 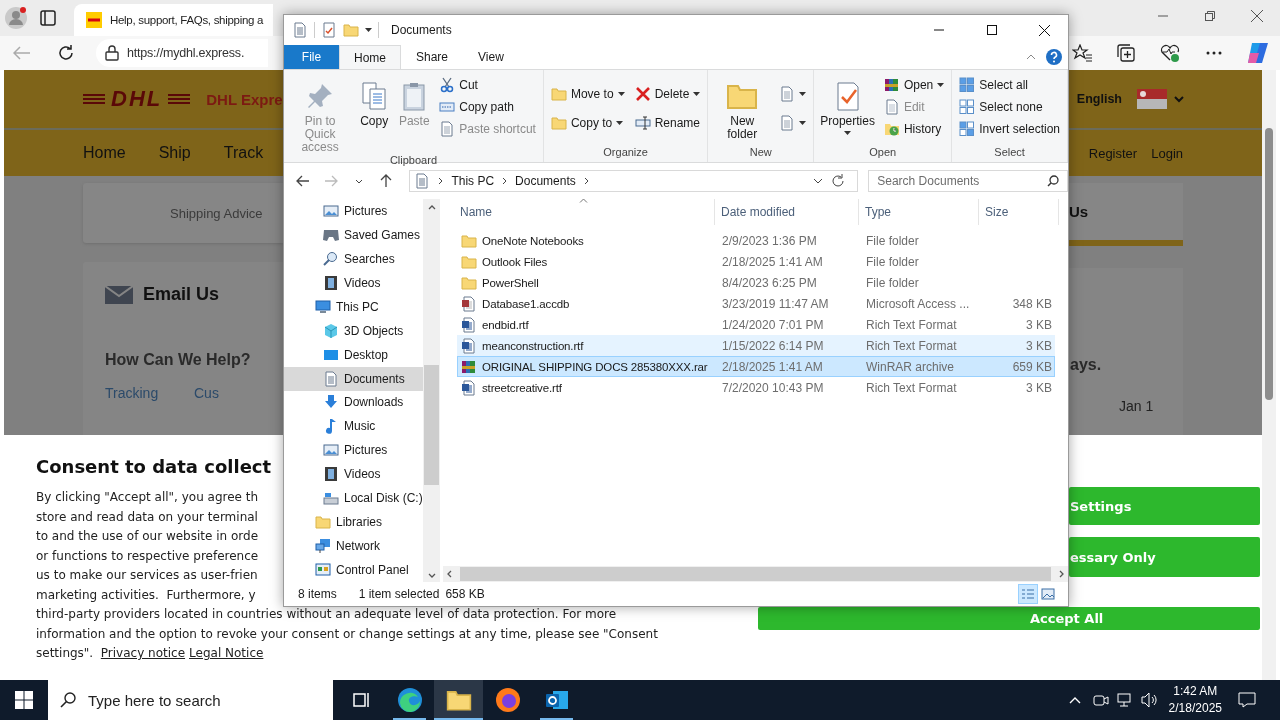 What do you see at coordinates (143, 653) in the screenshot?
I see `consent-link: Privacy notice` at bounding box center [143, 653].